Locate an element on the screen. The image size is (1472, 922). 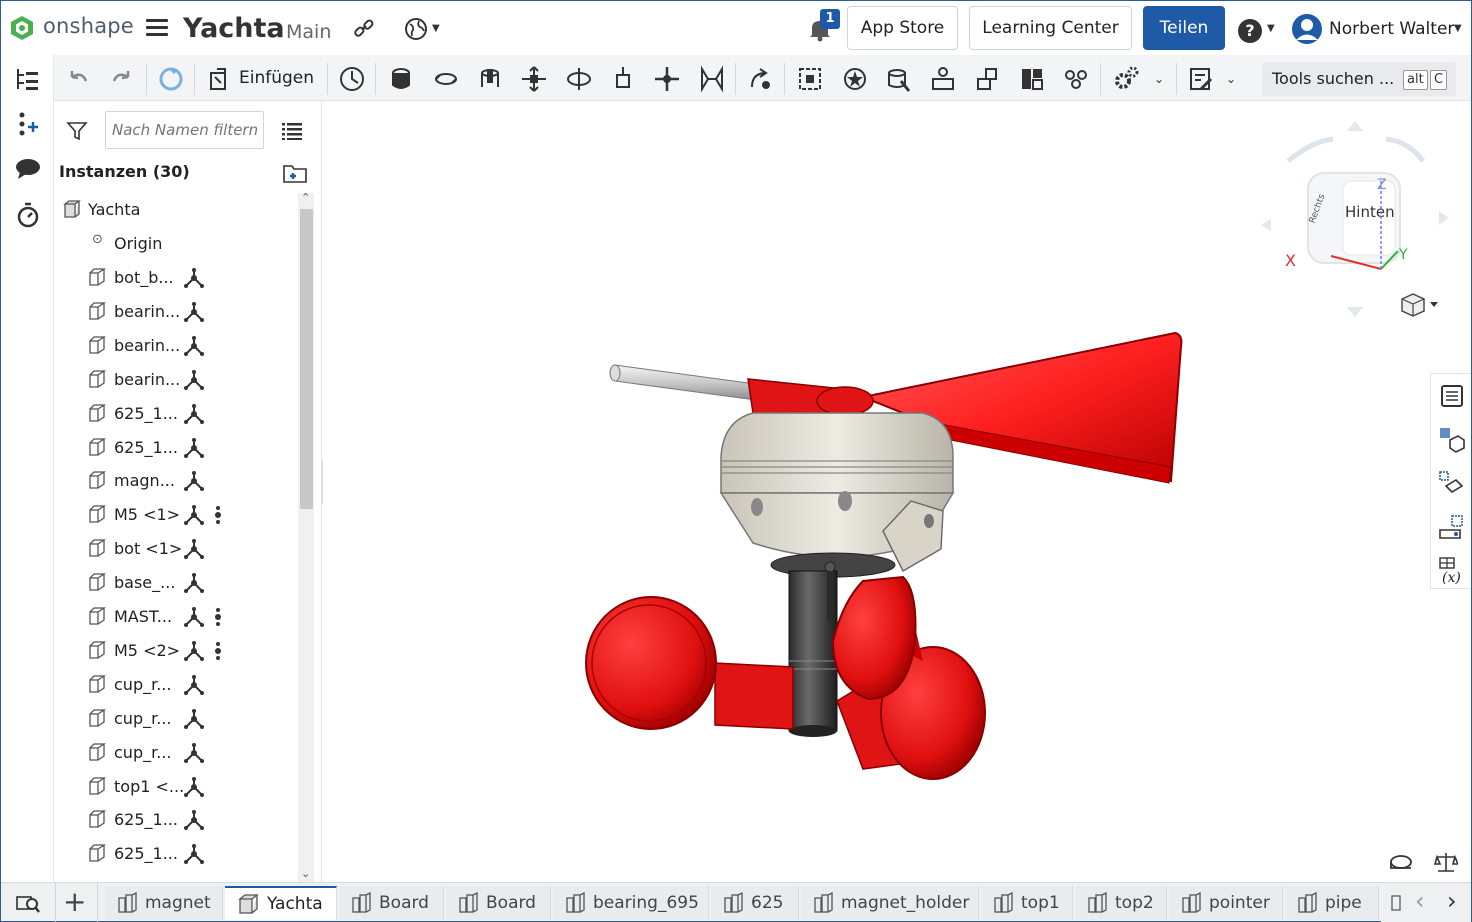
learning-center-button: Learning Center is located at coordinates (1050, 28).